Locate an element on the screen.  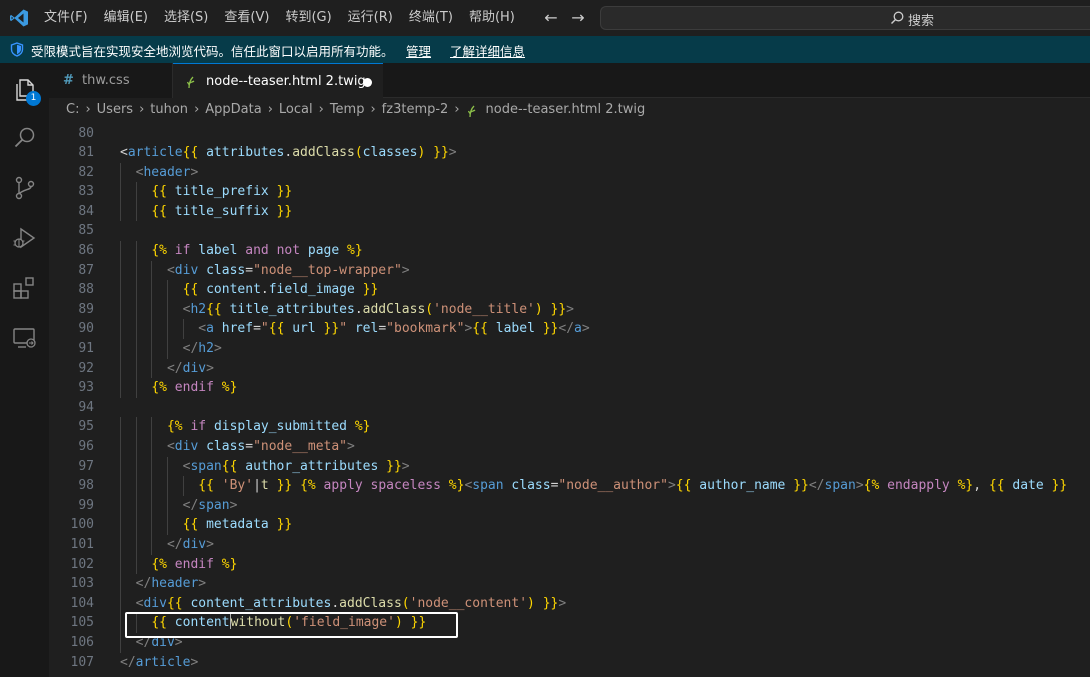
code-token: "node__meta" is located at coordinates (300, 446).